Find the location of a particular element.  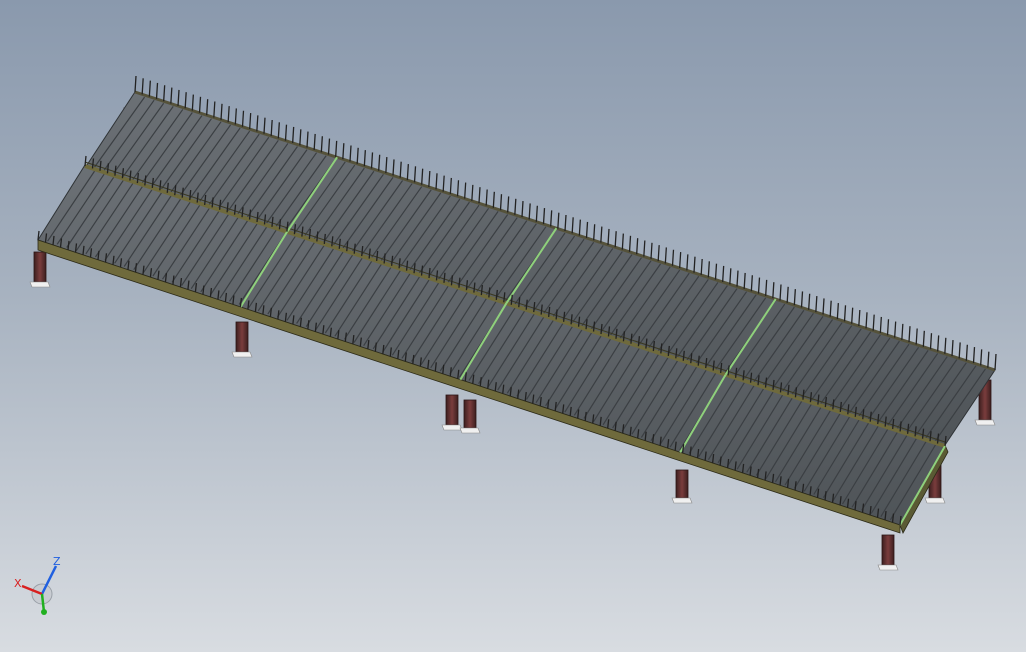

x-axis-label: X is located at coordinates (18, 583).